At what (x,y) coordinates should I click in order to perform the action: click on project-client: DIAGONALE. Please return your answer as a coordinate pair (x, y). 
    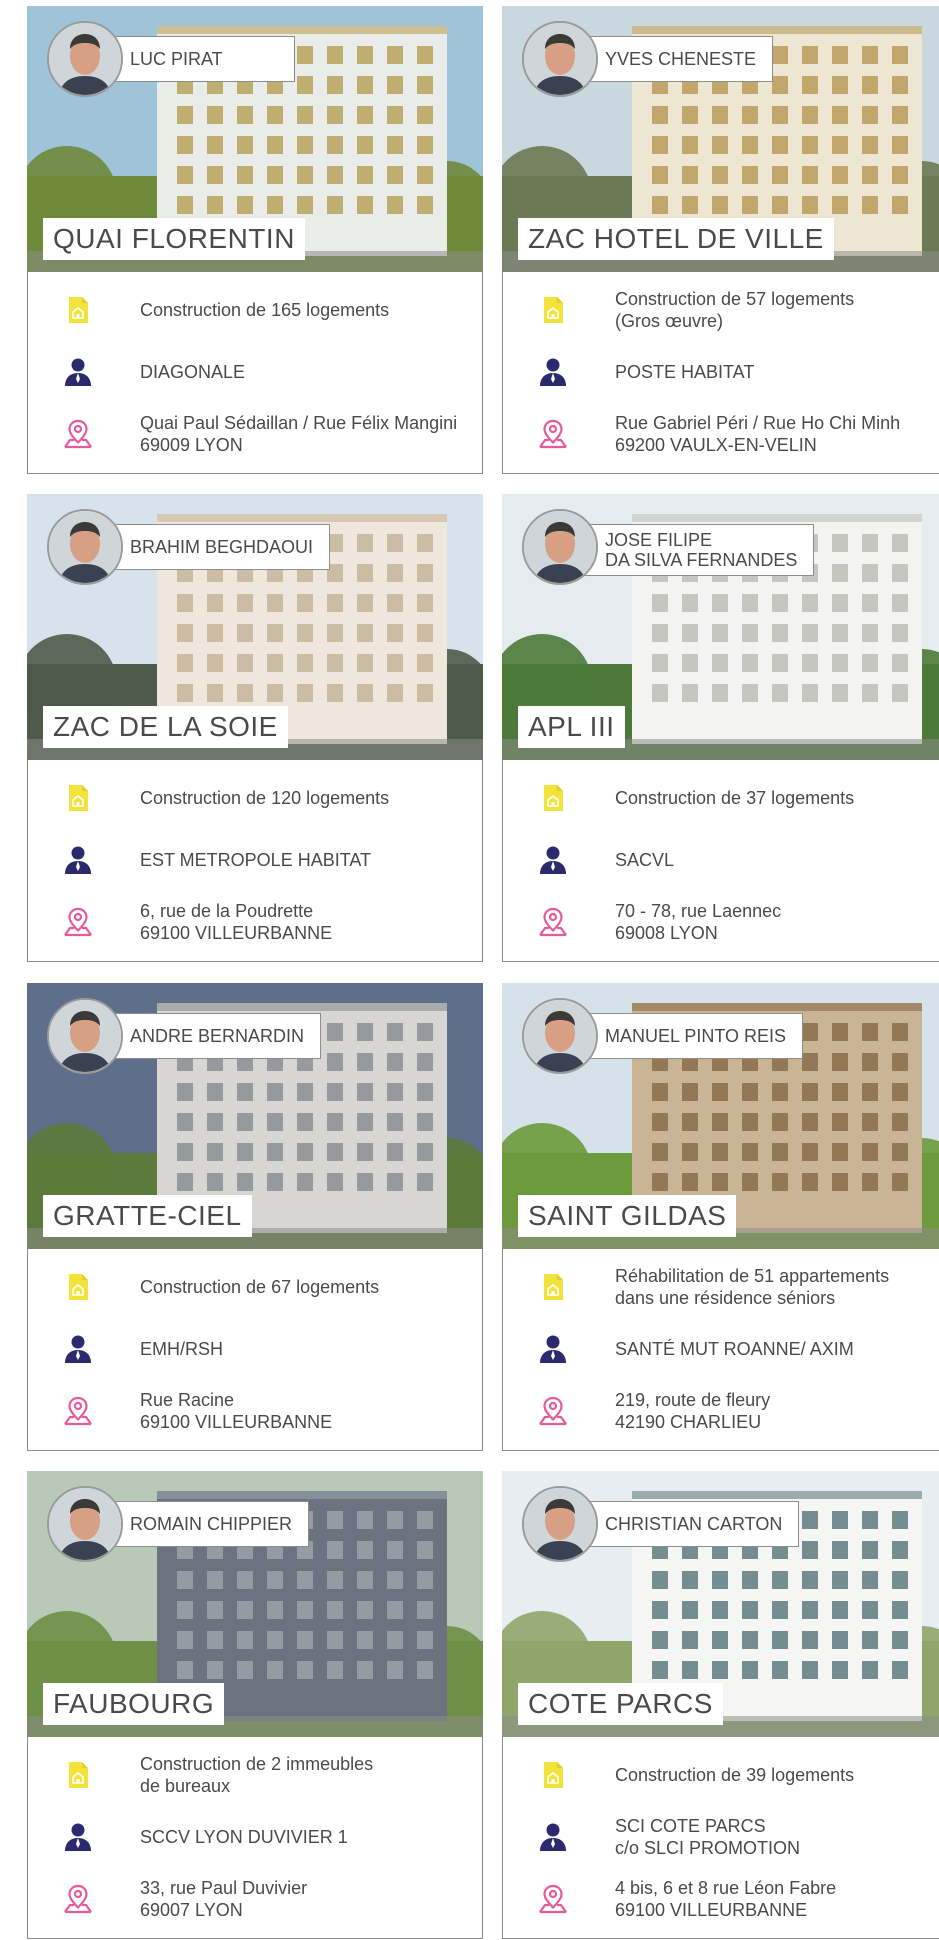
    Looking at the image, I should click on (193, 372).